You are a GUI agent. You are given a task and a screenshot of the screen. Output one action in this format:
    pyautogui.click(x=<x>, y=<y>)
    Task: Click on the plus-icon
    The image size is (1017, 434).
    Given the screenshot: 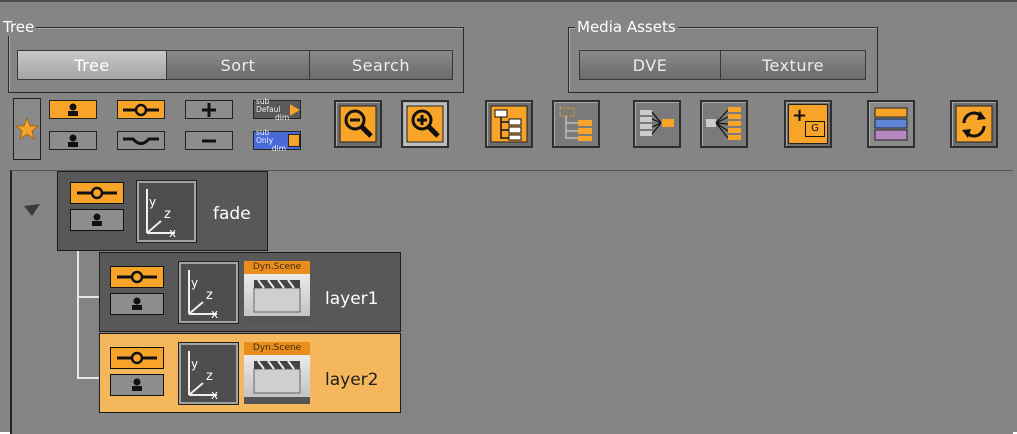 What is the action you would take?
    pyautogui.click(x=209, y=109)
    